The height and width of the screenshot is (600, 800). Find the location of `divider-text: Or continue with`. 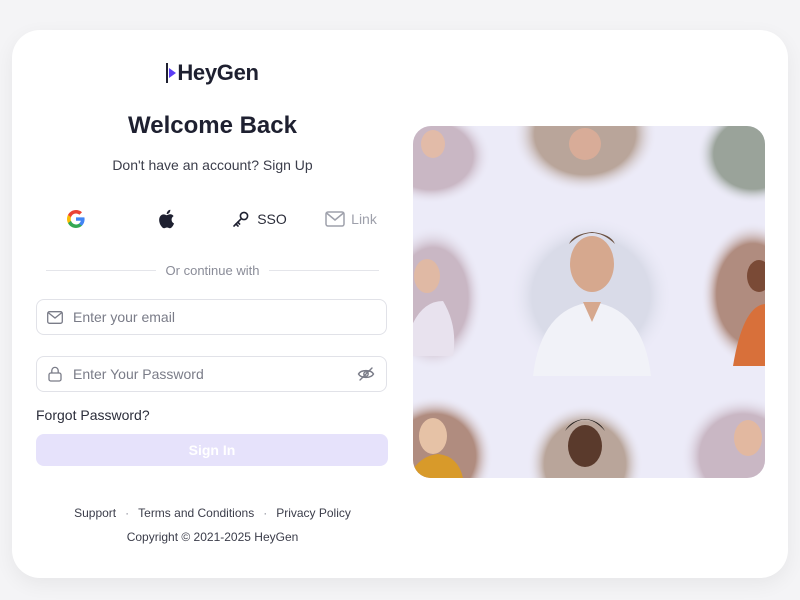

divider-text: Or continue with is located at coordinates (212, 270).